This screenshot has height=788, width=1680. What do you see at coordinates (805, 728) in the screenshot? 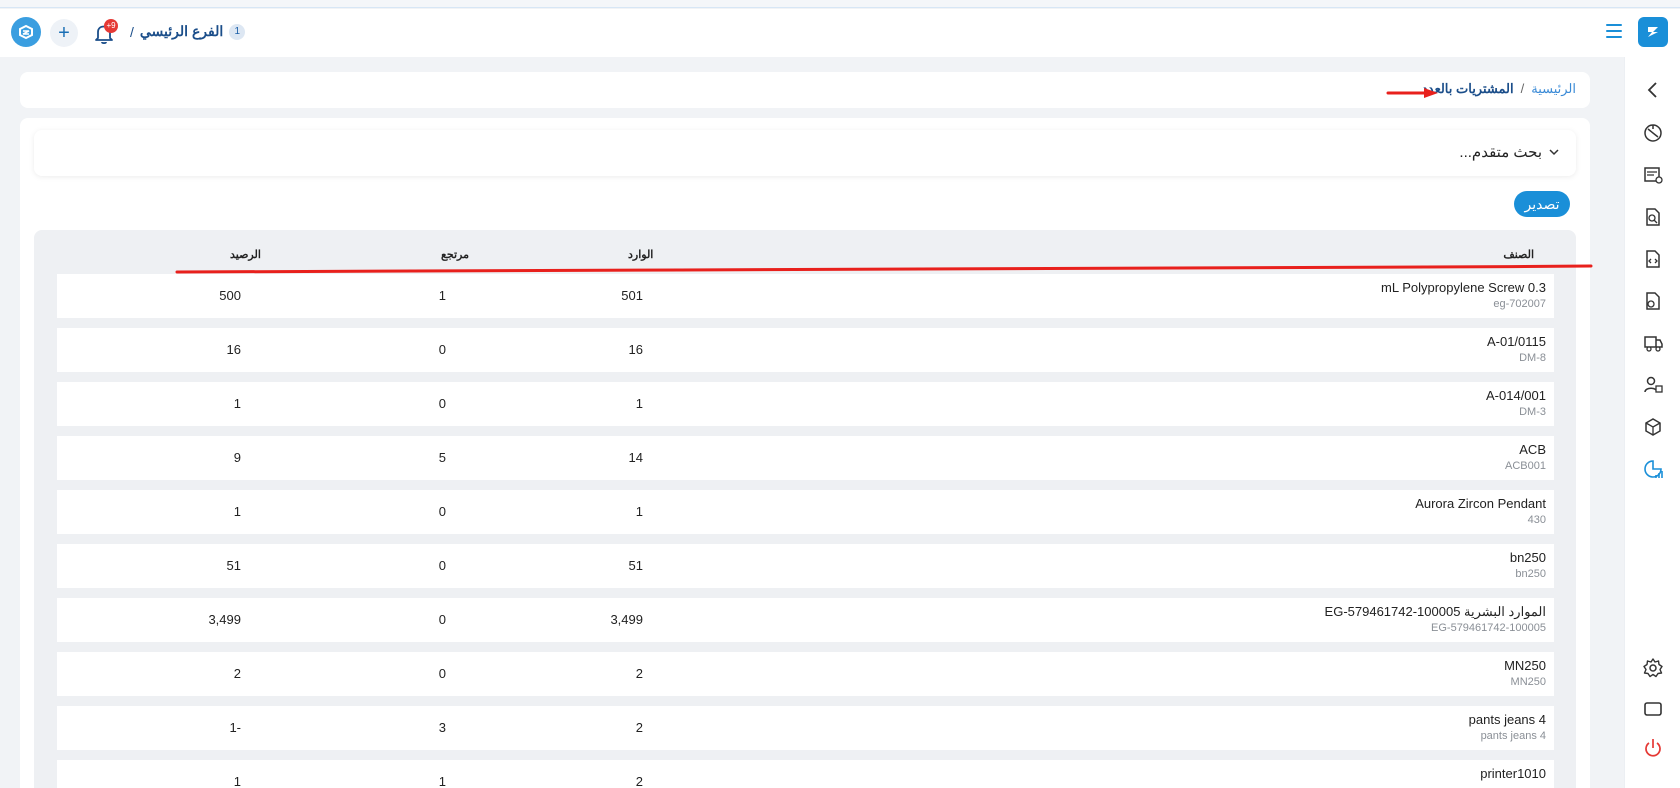
I see `table-row: pants jeans 4 pants jeans 4 2 3 1-` at bounding box center [805, 728].